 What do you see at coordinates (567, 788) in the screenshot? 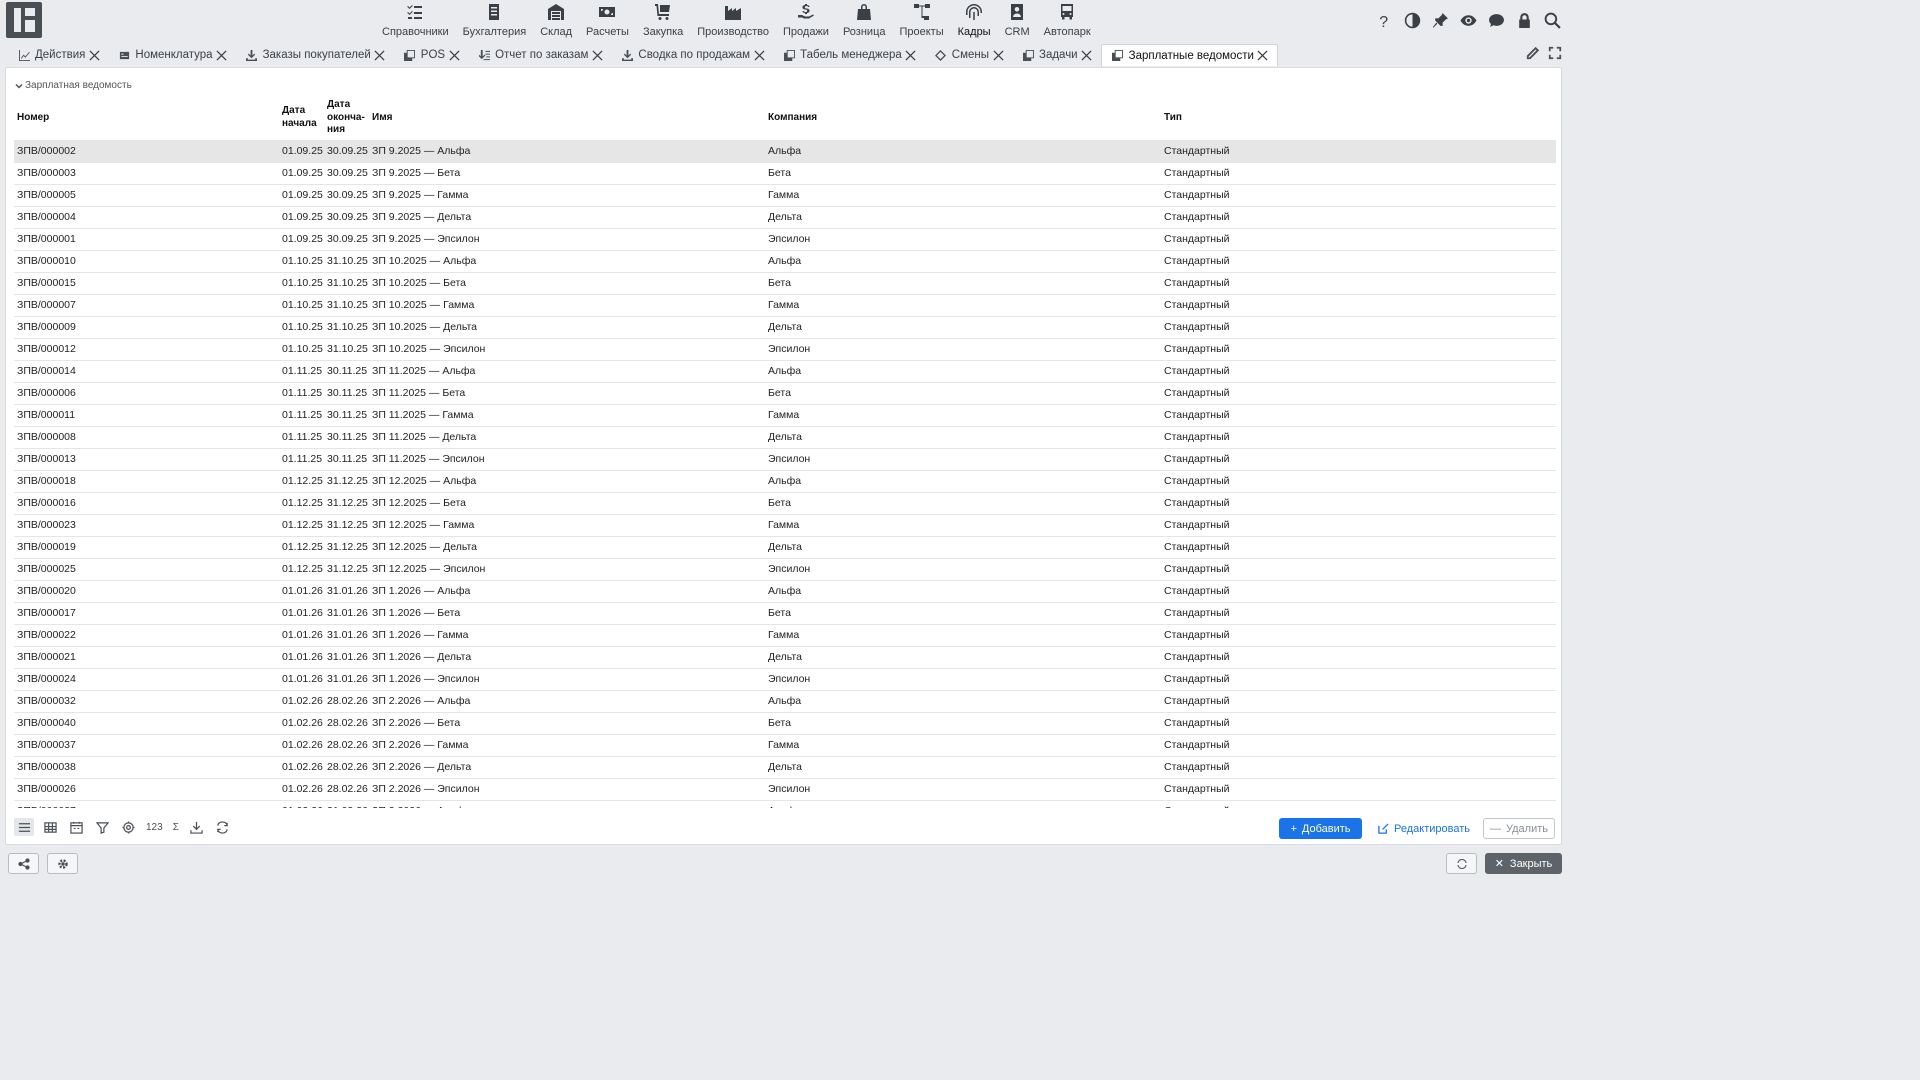
I see `cell-name: ЗП 2.2026 — Эпсилон` at bounding box center [567, 788].